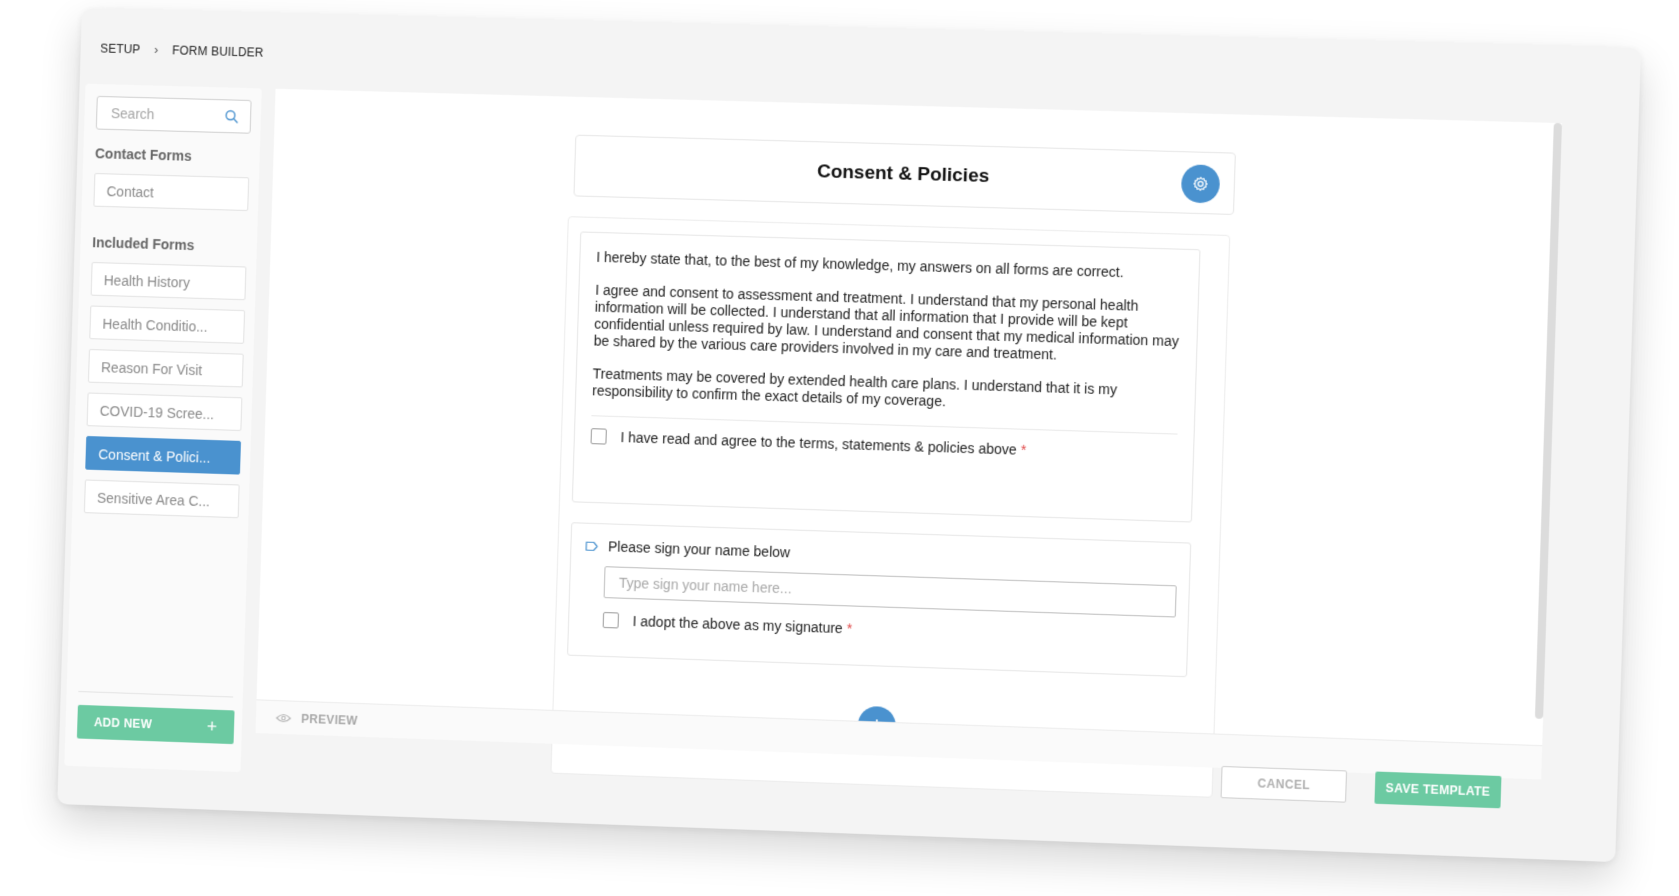 The width and height of the screenshot is (1679, 896). What do you see at coordinates (737, 625) in the screenshot?
I see `adopt-label: I adopt the above as my signature` at bounding box center [737, 625].